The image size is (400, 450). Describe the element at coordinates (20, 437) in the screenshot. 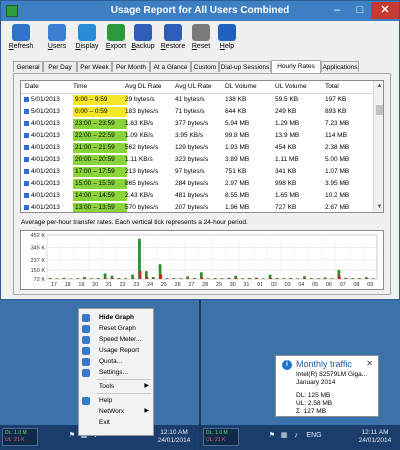

I see `tray-traffic-graph-left: DL: 1.0 M UL: 21 K` at that location.